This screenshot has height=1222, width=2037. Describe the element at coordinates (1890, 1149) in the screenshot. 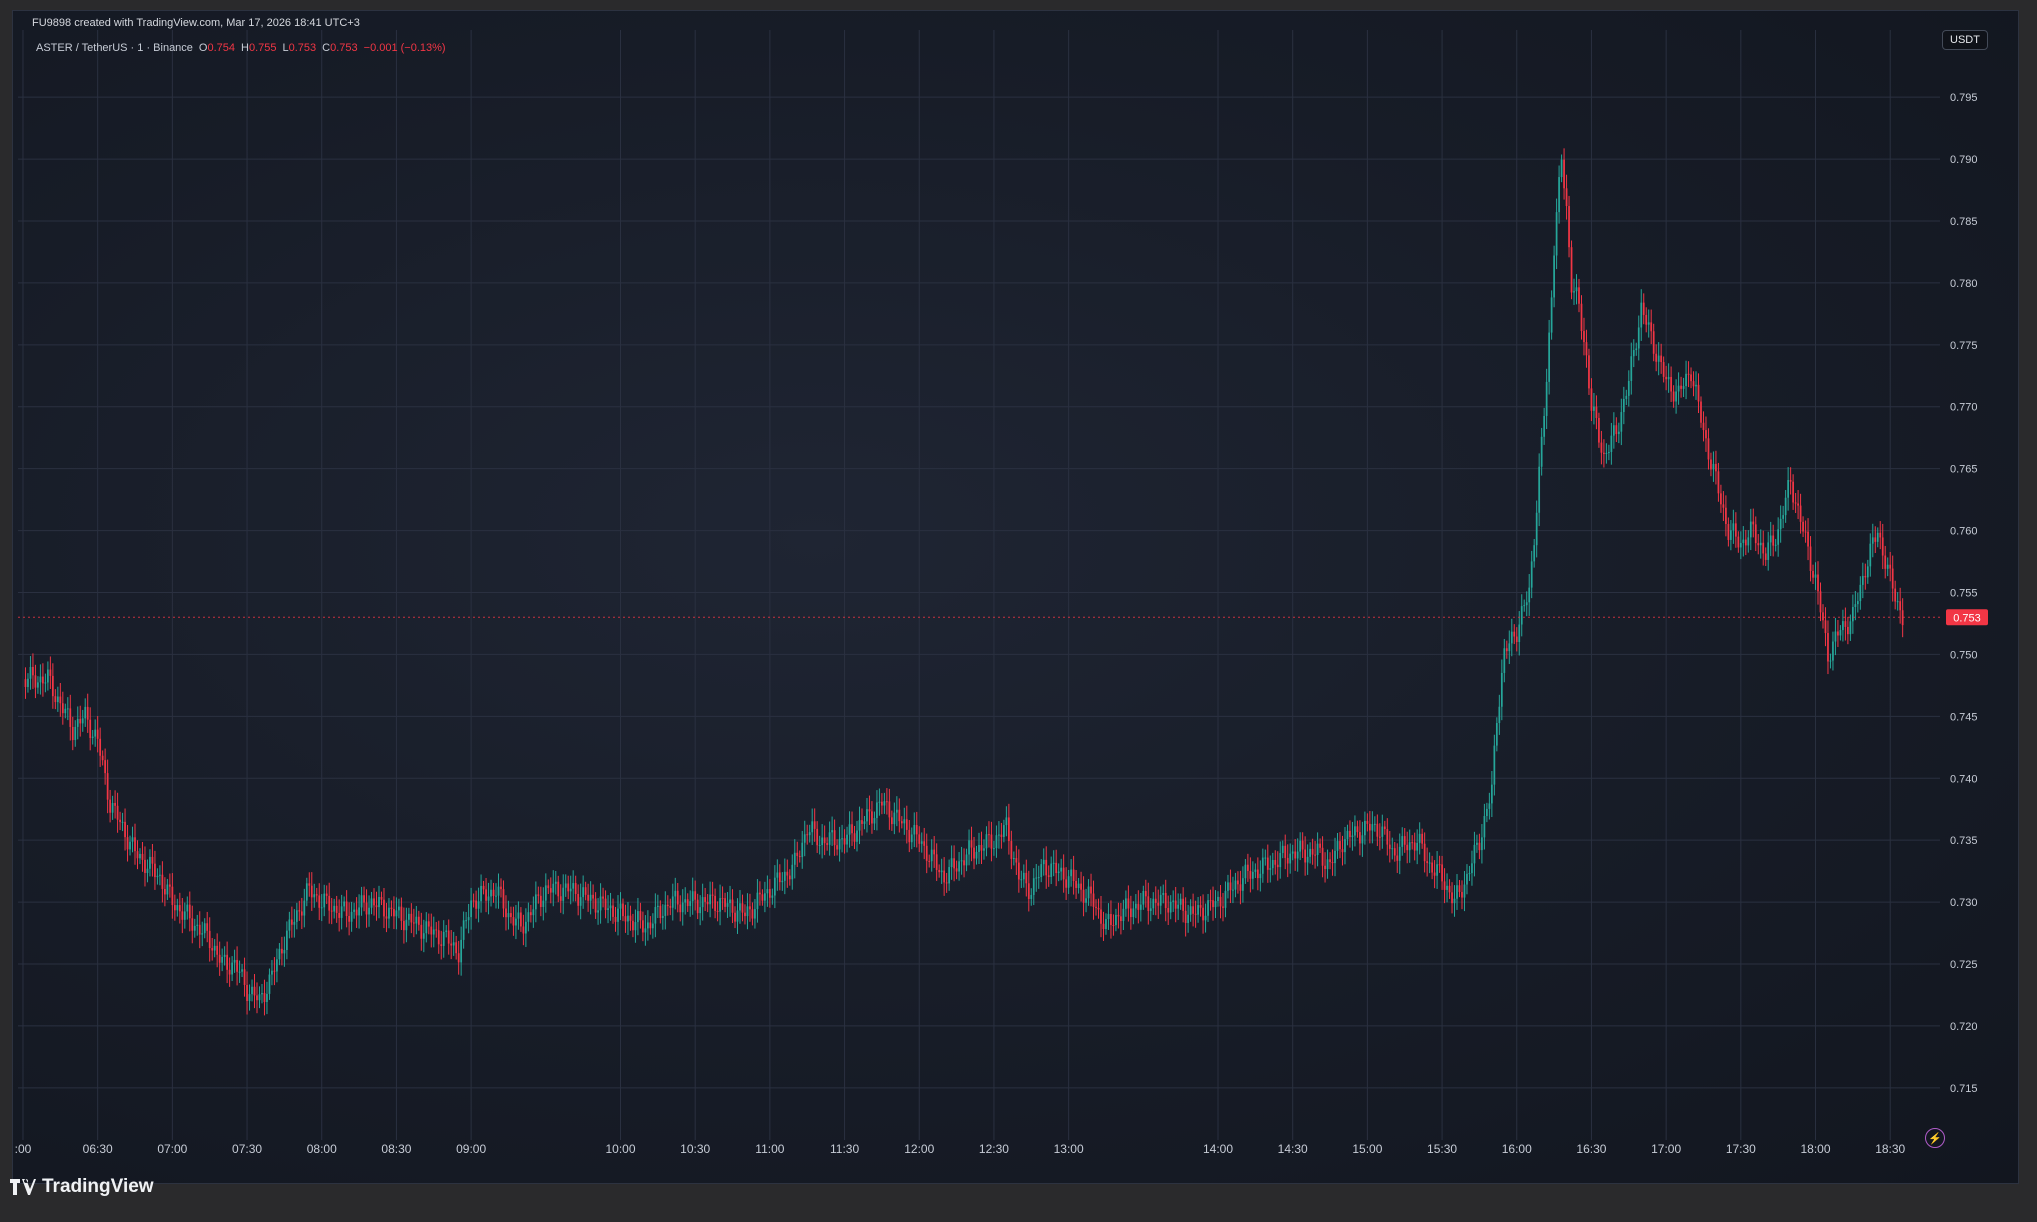

I see `x-tick-label: 18:30` at that location.